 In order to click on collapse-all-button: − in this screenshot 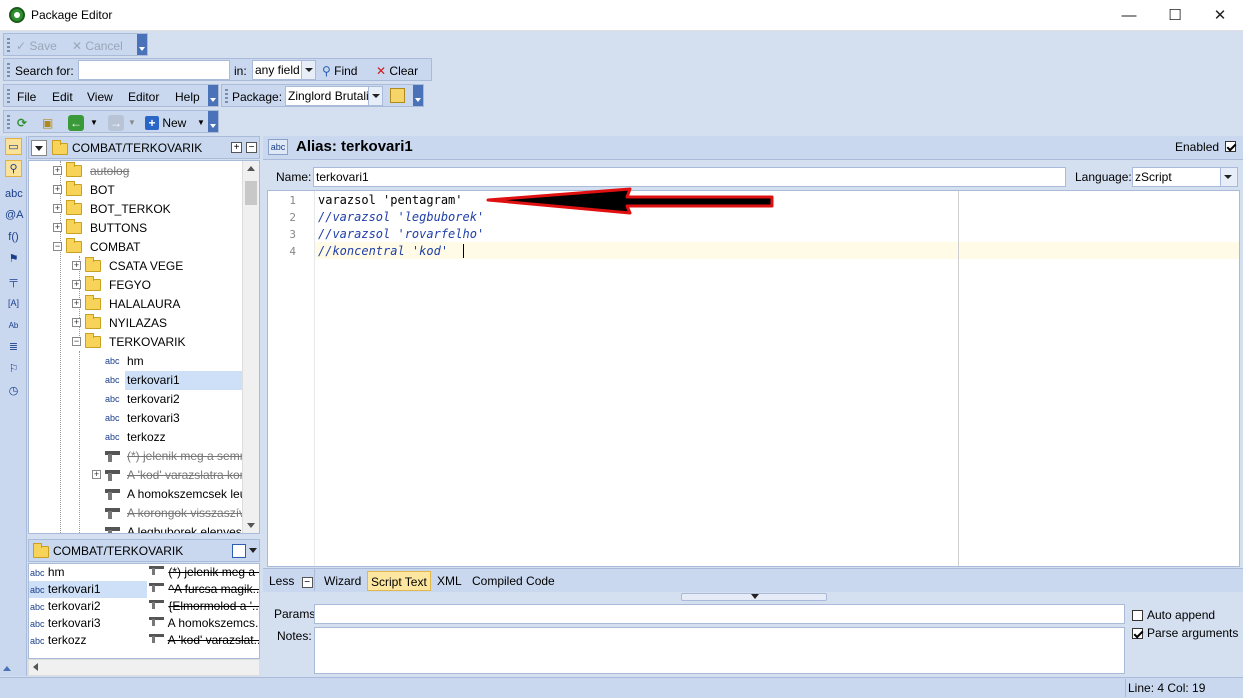, I will do `click(251, 147)`.